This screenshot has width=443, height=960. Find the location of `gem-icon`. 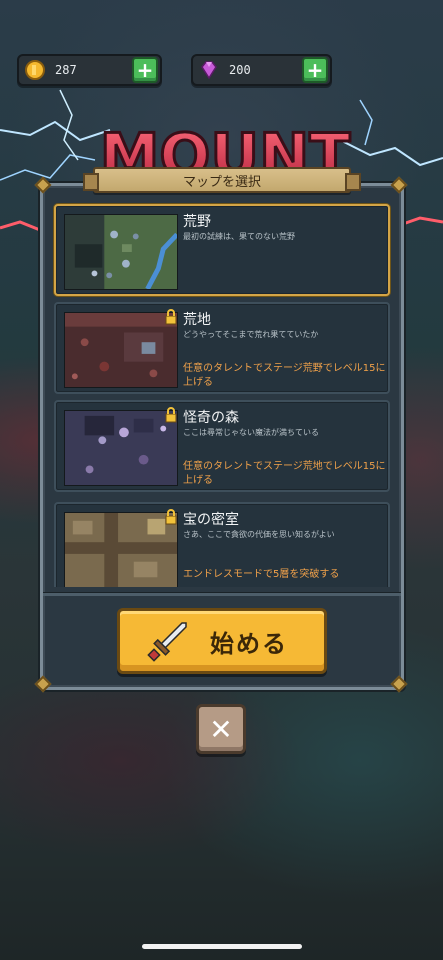

gem-icon is located at coordinates (209, 70).